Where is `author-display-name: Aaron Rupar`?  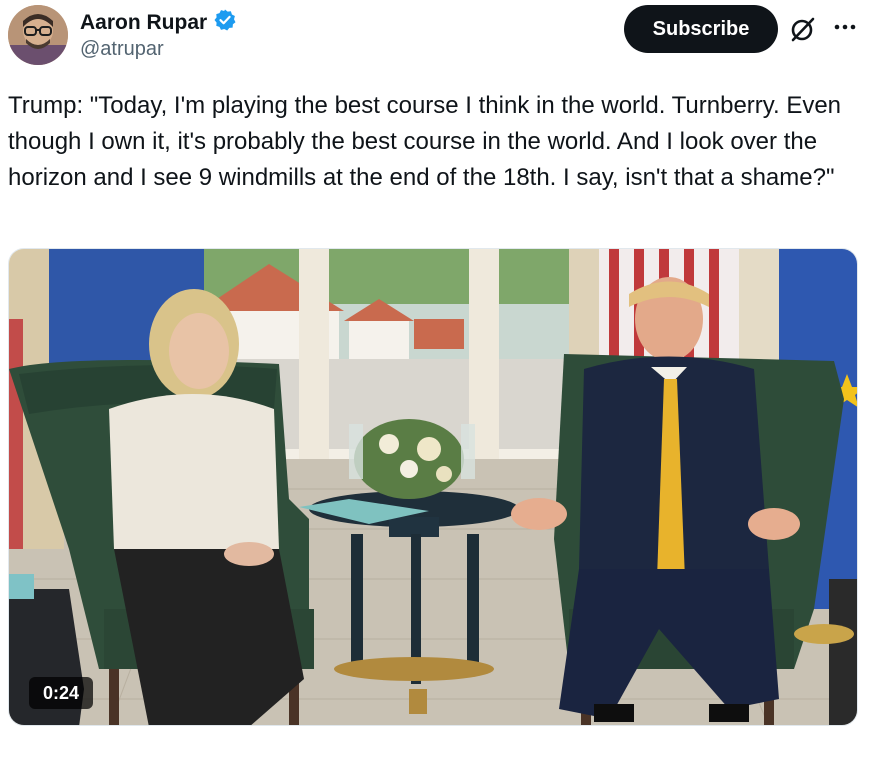
author-display-name: Aaron Rupar is located at coordinates (143, 23).